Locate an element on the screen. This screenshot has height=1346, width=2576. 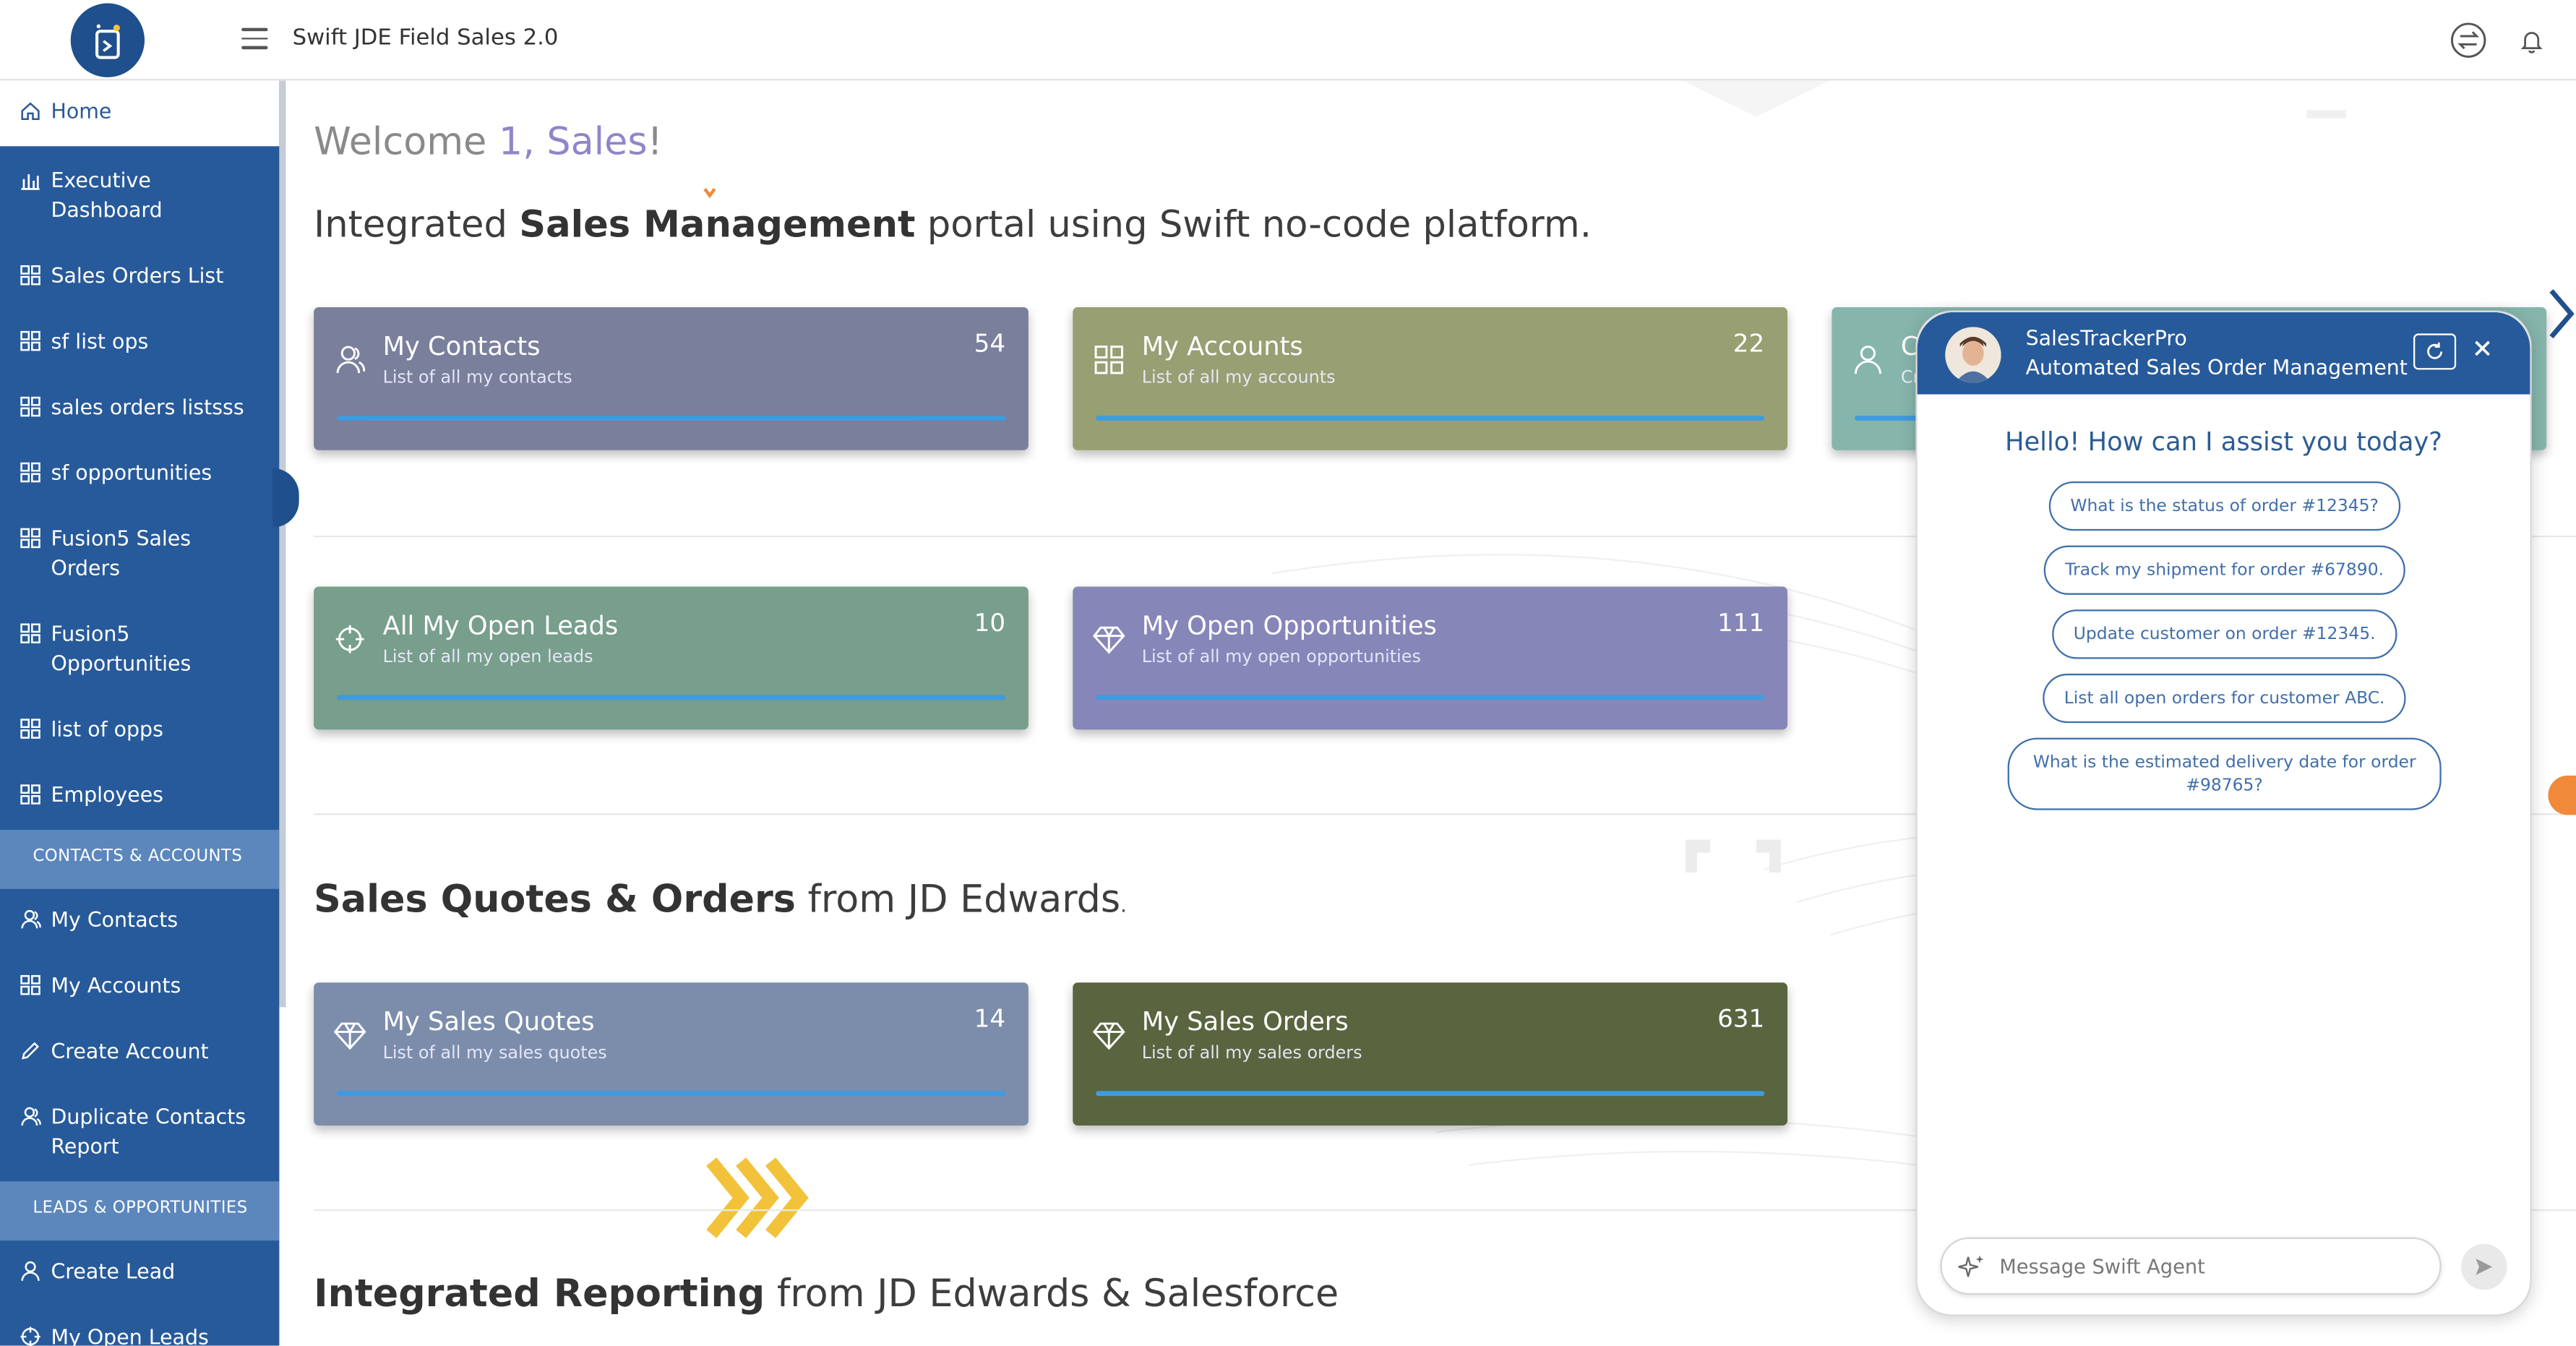
sidebar-item-label: My Contacts is located at coordinates (115, 919).